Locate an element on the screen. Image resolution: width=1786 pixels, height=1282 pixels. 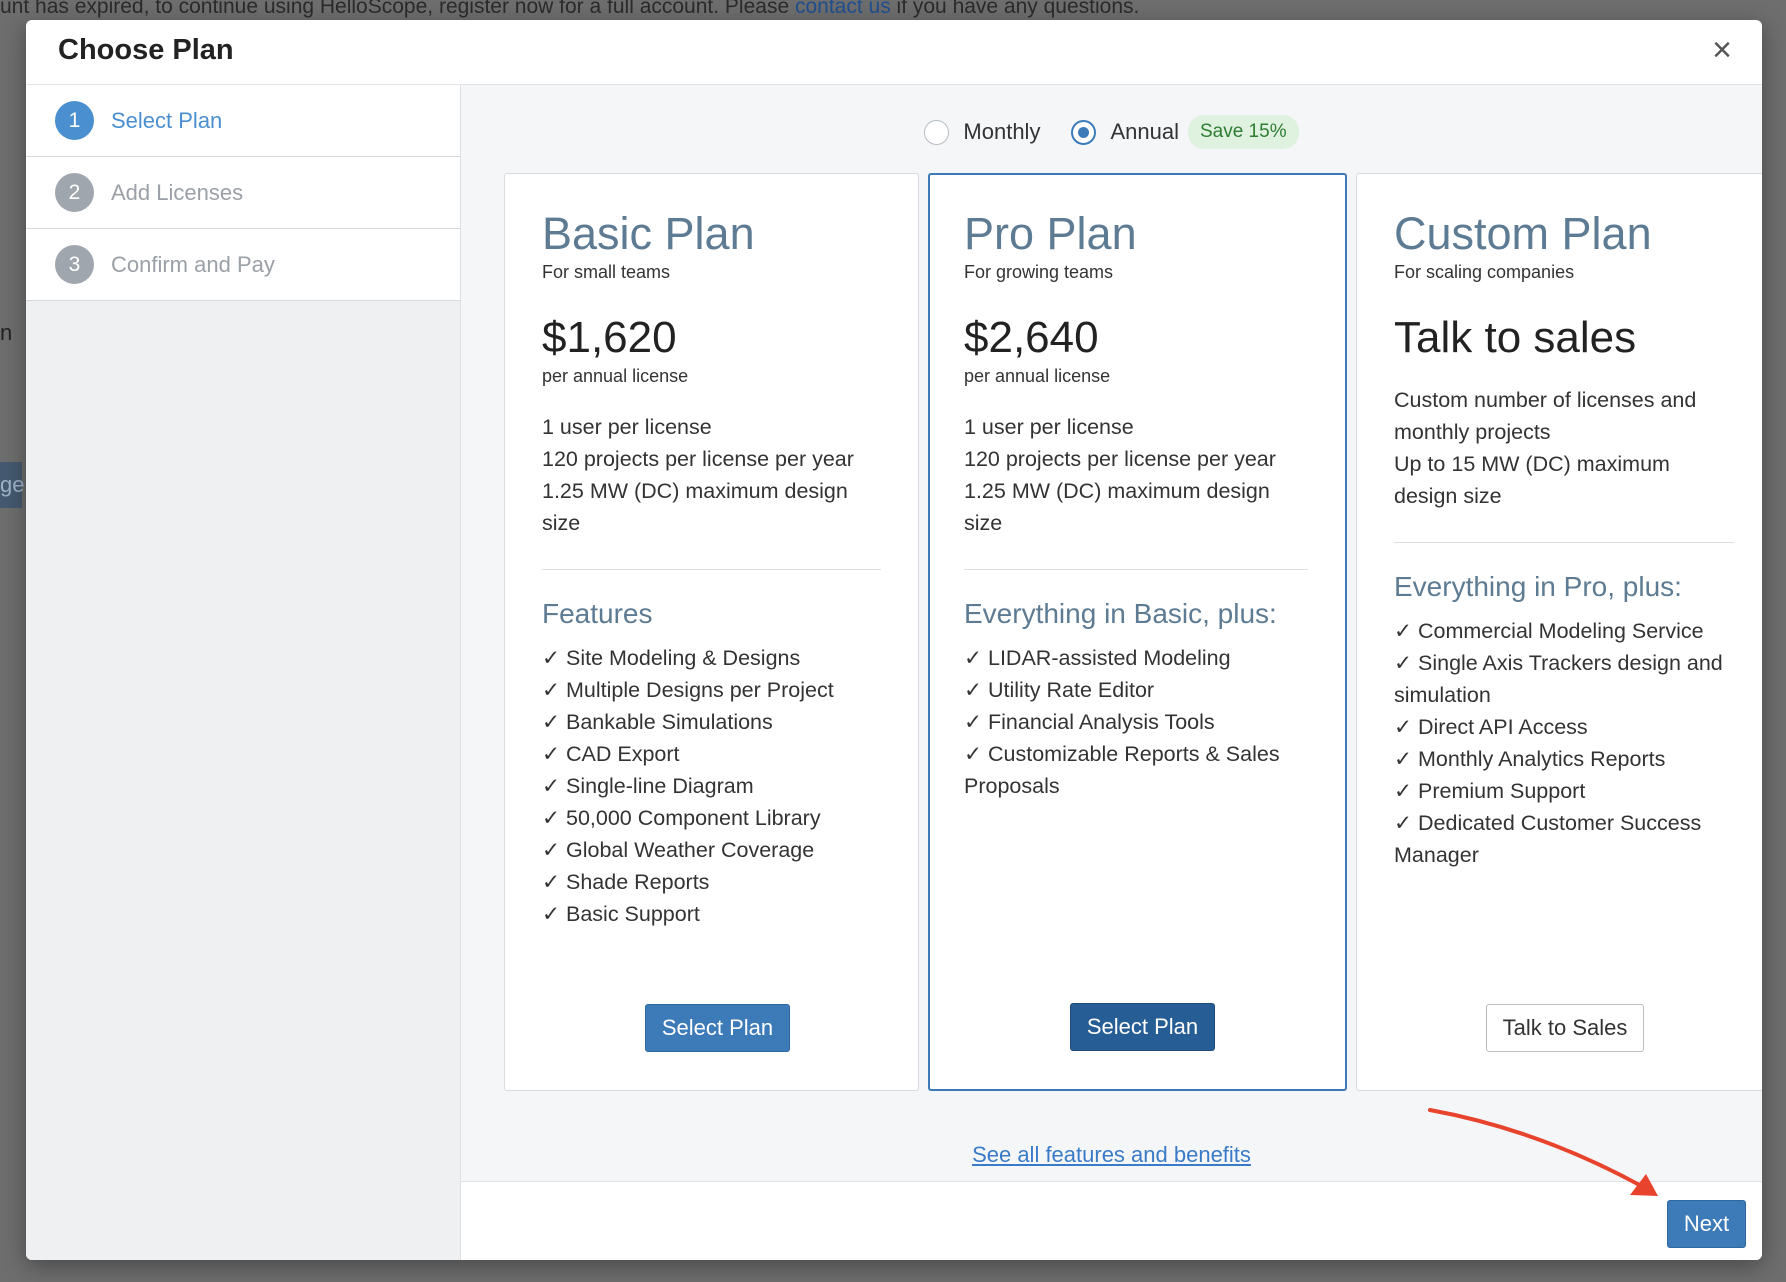
modal-header: Choose Plan × is located at coordinates (894, 52).